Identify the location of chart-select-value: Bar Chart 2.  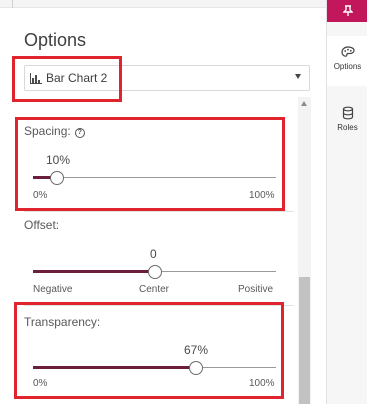
(77, 78).